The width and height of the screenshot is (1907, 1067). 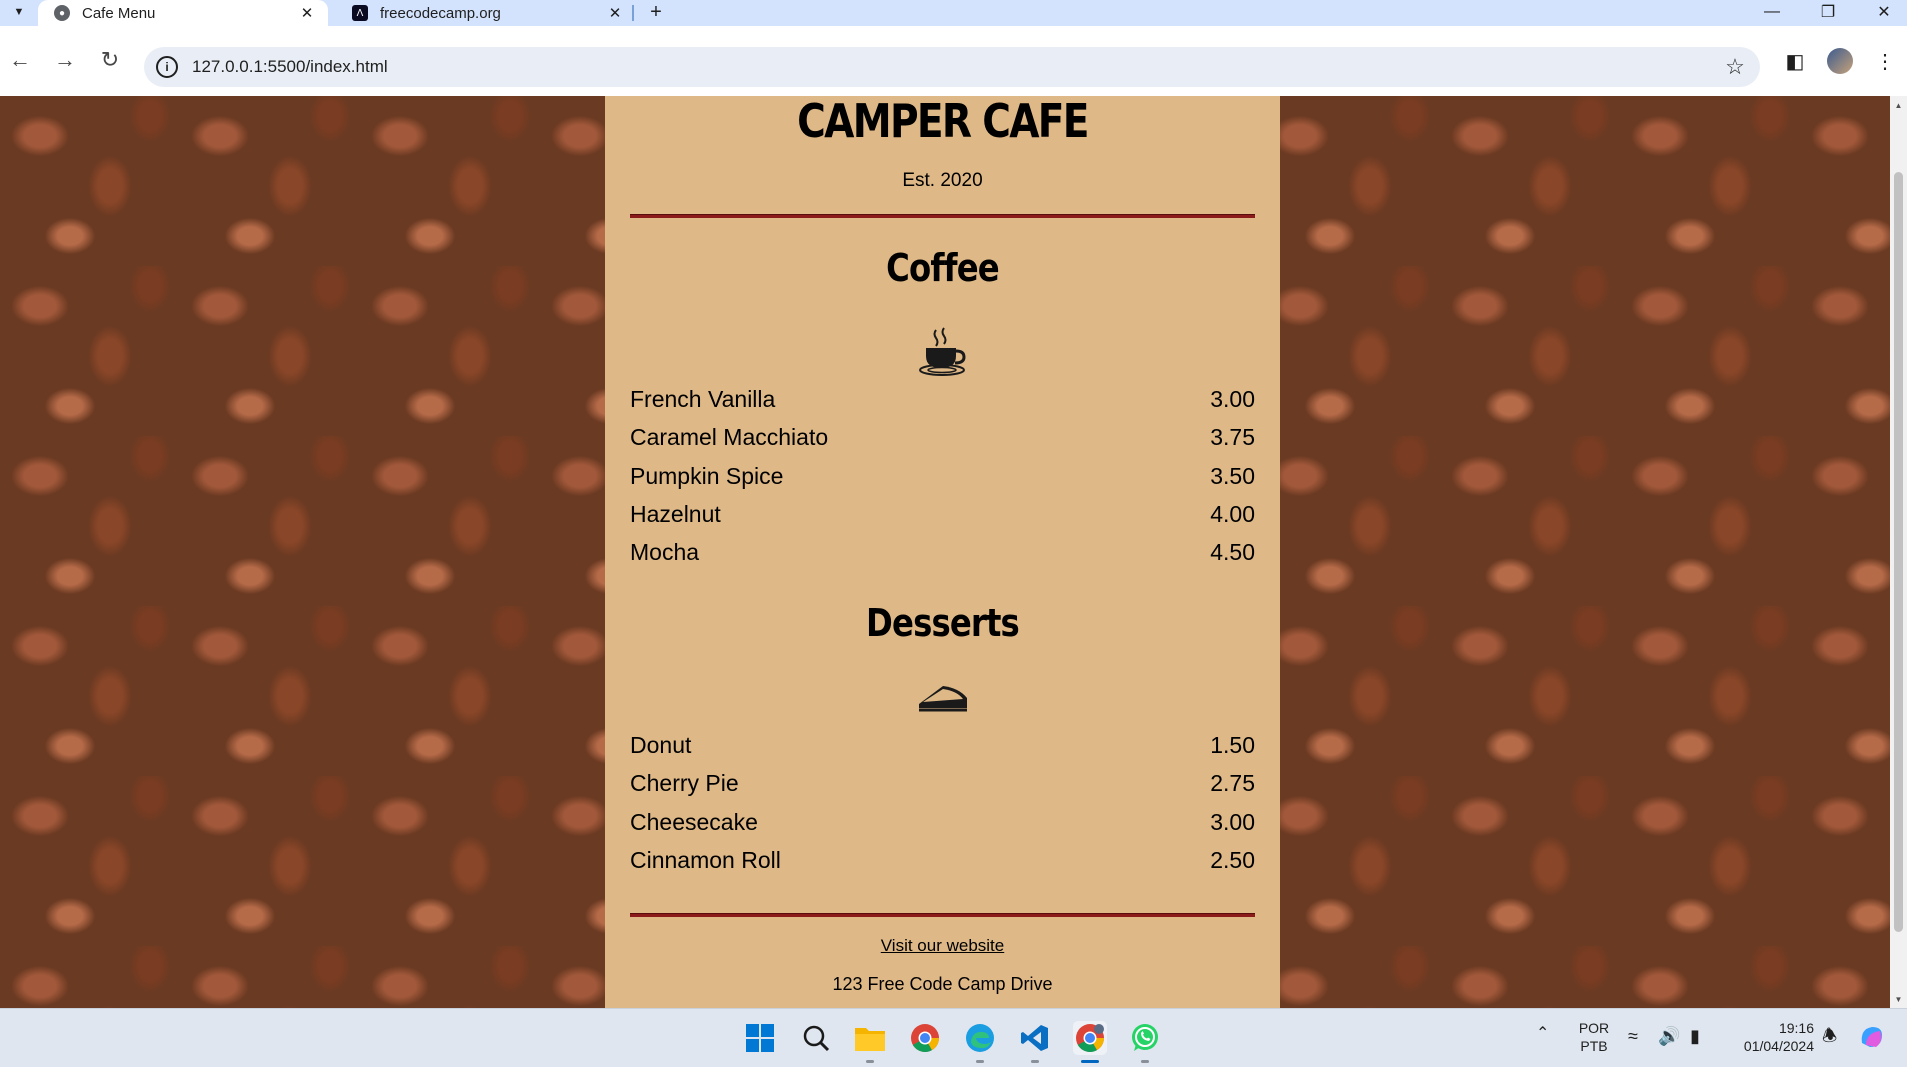 I want to click on menu-item: French Vanilla 3.00, so click(x=942, y=402).